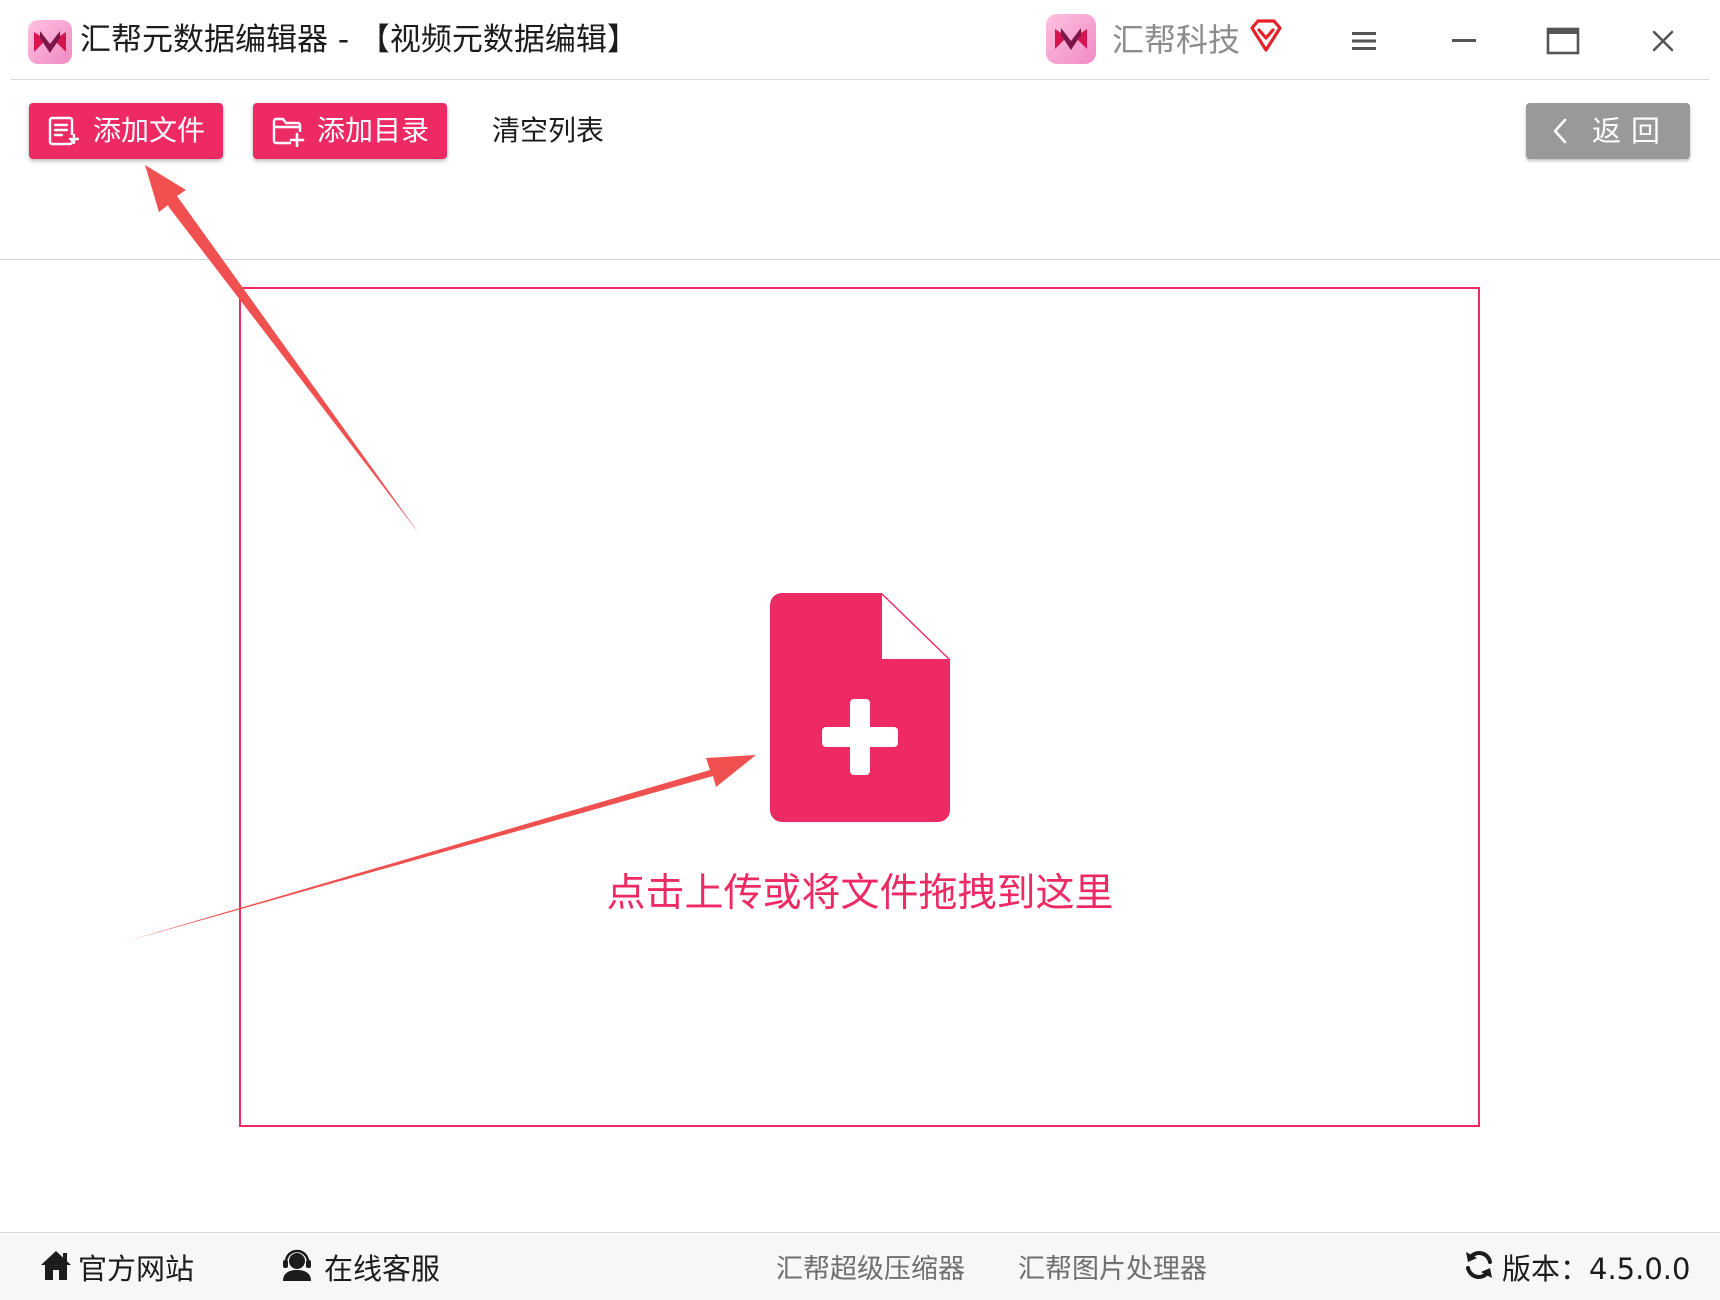 The image size is (1720, 1300). What do you see at coordinates (1631, 131) in the screenshot?
I see `back-label: 返回` at bounding box center [1631, 131].